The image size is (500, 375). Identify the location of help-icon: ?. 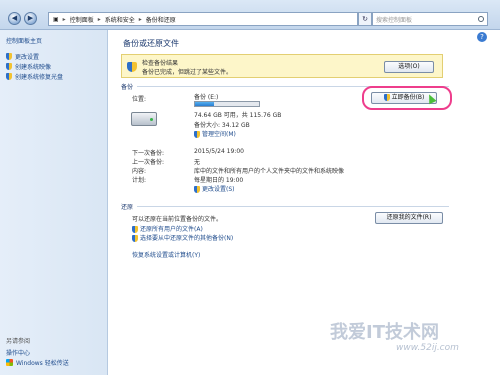
(482, 37).